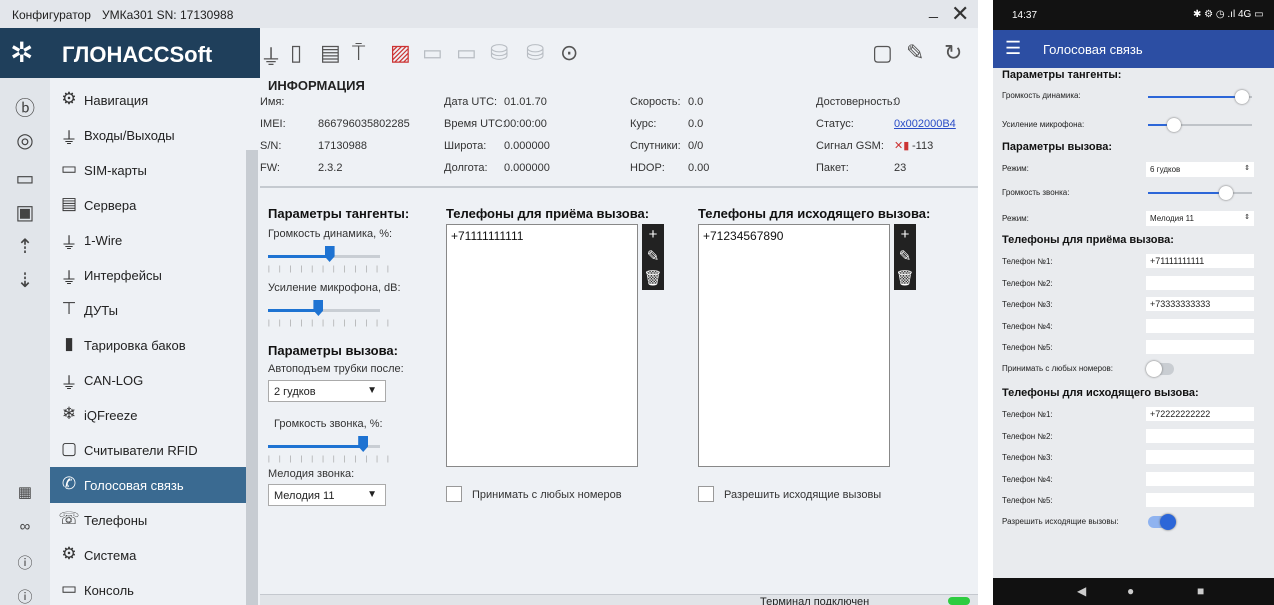  What do you see at coordinates (148, 100) in the screenshot?
I see `nav-item: ⚙ Навигация` at bounding box center [148, 100].